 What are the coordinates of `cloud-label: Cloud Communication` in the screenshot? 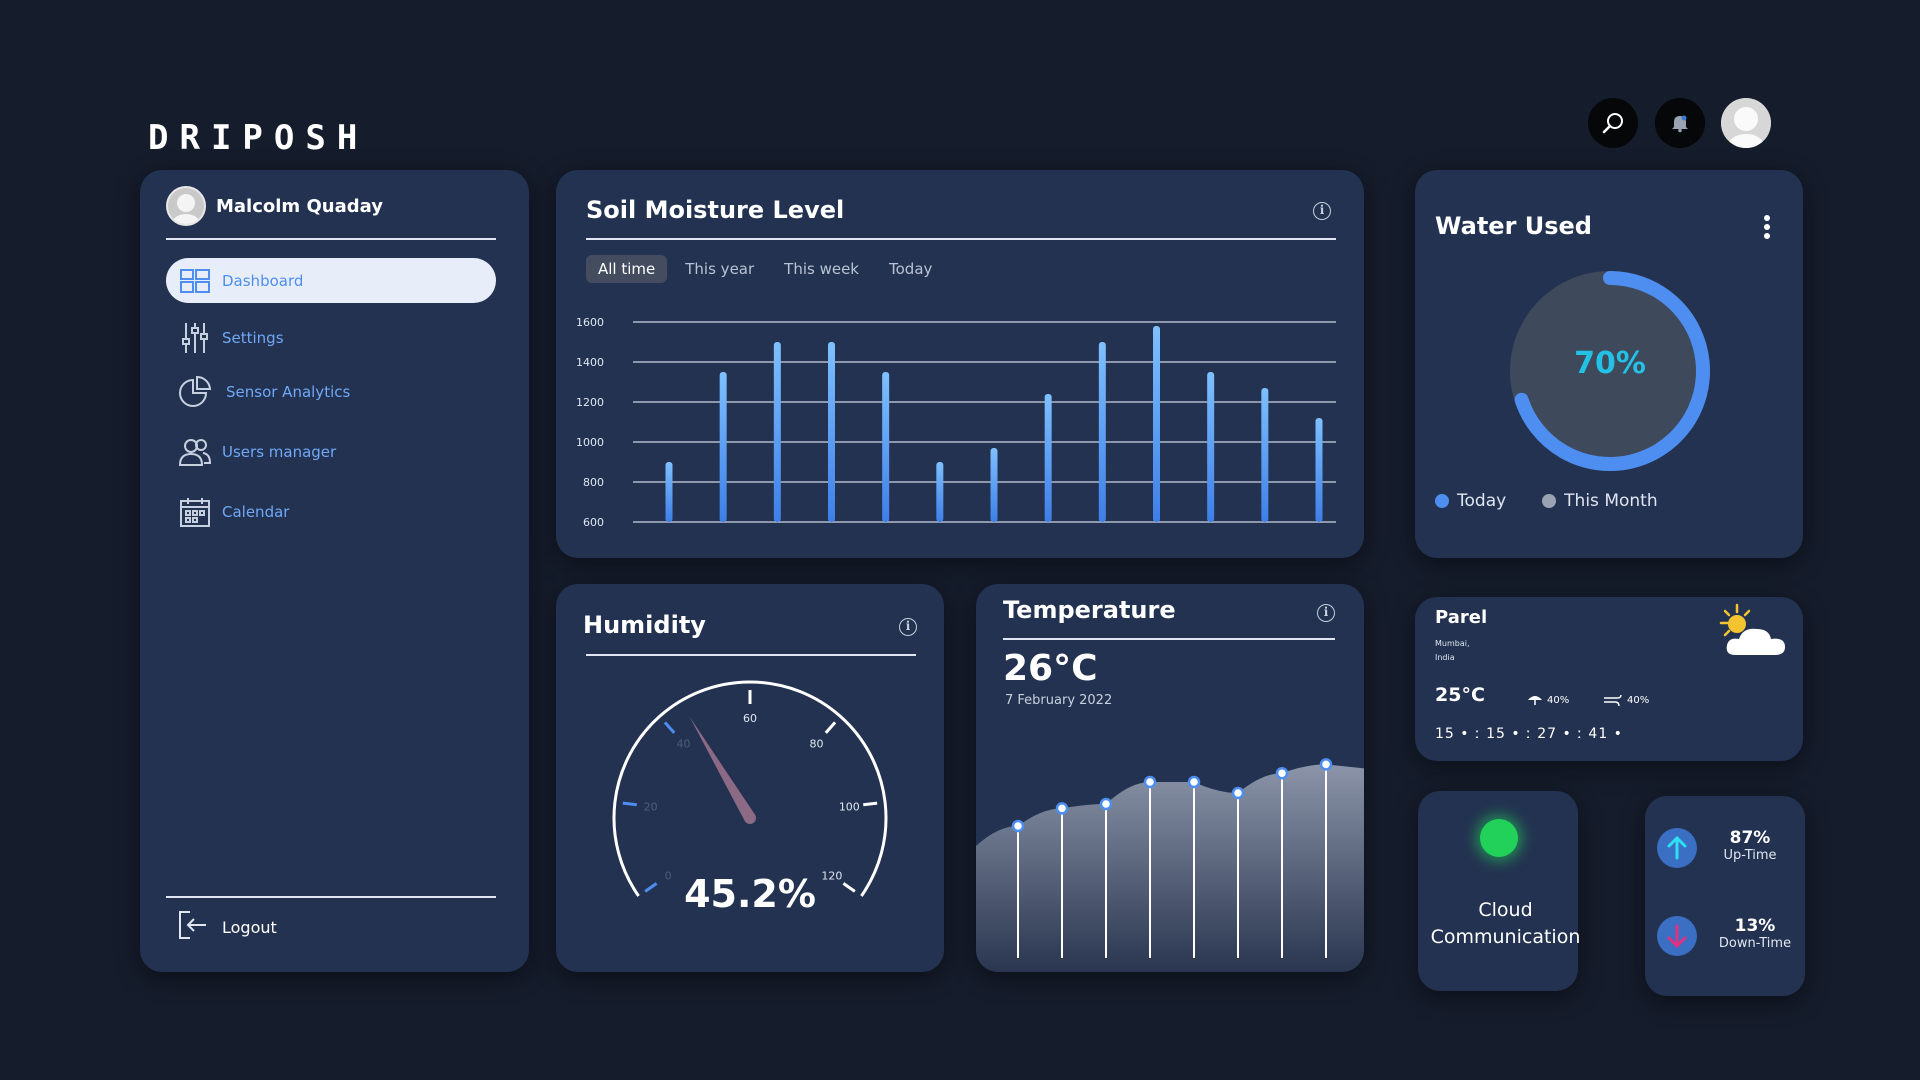 It's located at (1505, 924).